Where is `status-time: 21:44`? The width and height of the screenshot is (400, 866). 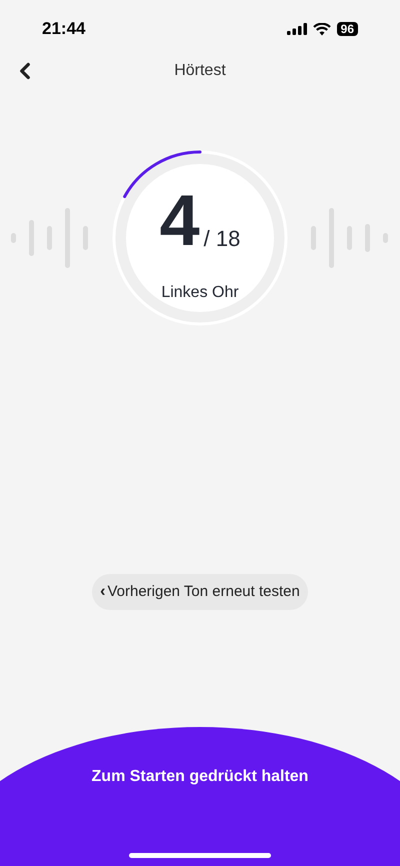
status-time: 21:44 is located at coordinates (64, 29).